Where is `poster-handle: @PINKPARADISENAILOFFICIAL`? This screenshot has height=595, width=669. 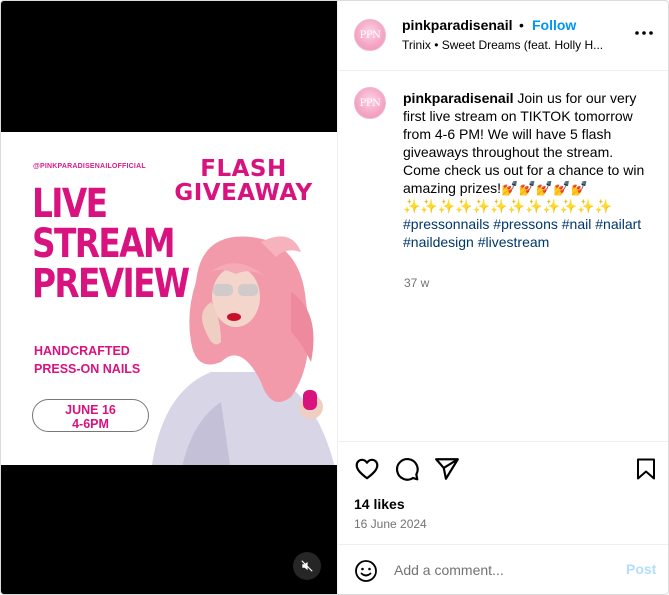
poster-handle: @PINKPARADISENAILOFFICIAL is located at coordinates (89, 166).